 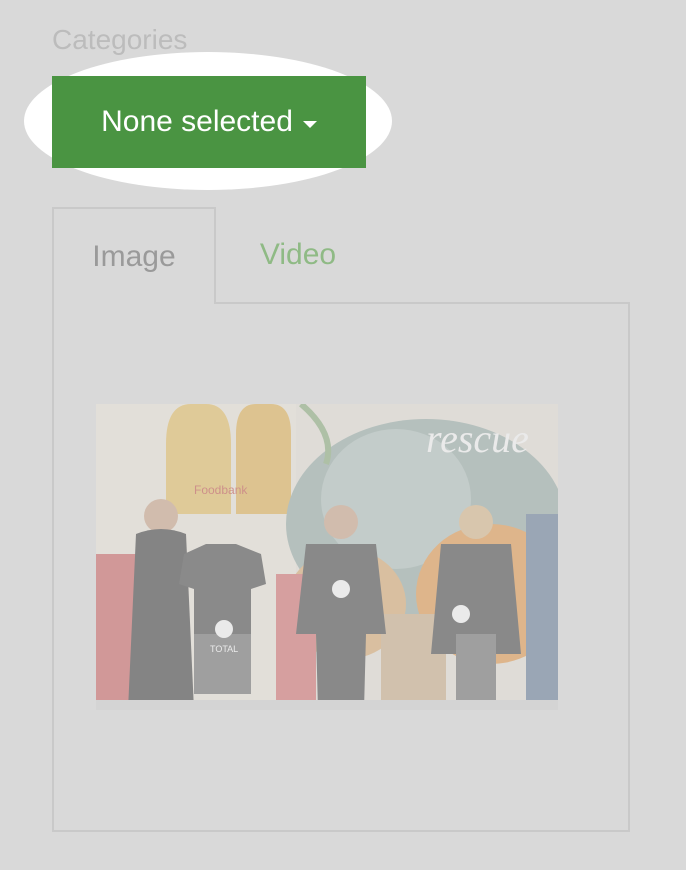 I want to click on mural-script-text: rescue, so click(x=477, y=438).